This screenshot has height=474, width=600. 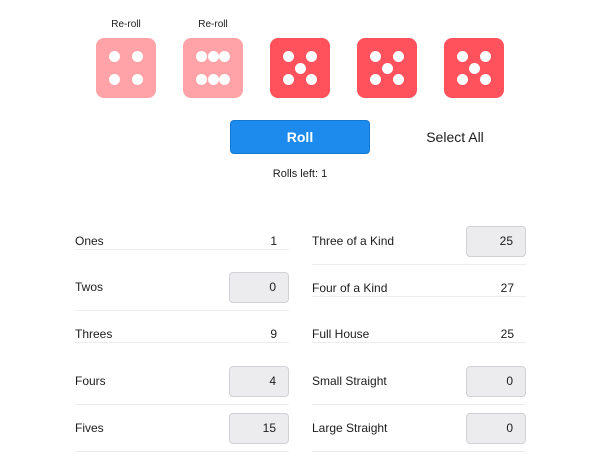 What do you see at coordinates (419, 443) in the screenshot?
I see `score-row-large-straight: Large Straight 0` at bounding box center [419, 443].